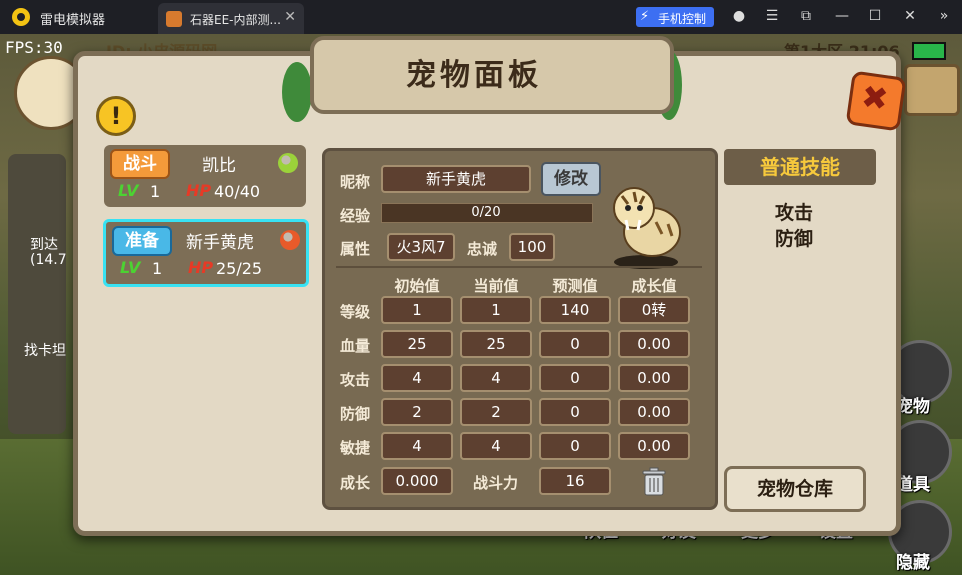 The image size is (962, 575). Describe the element at coordinates (647, 228) in the screenshot. I see `pet-tiger-sprite` at that location.